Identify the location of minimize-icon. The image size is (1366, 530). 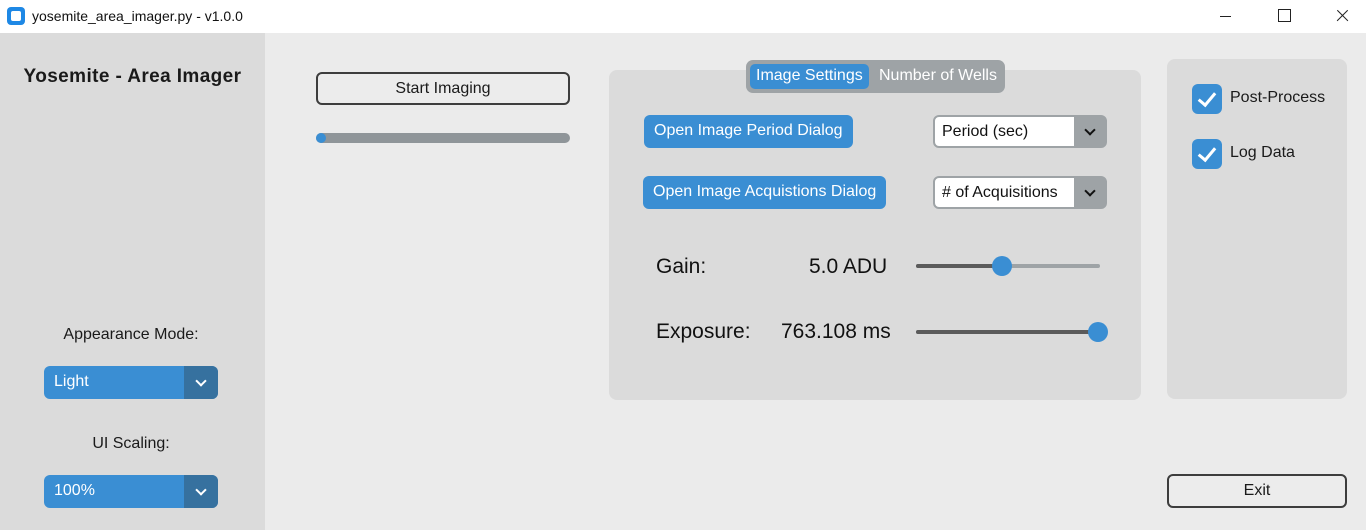
(1226, 16).